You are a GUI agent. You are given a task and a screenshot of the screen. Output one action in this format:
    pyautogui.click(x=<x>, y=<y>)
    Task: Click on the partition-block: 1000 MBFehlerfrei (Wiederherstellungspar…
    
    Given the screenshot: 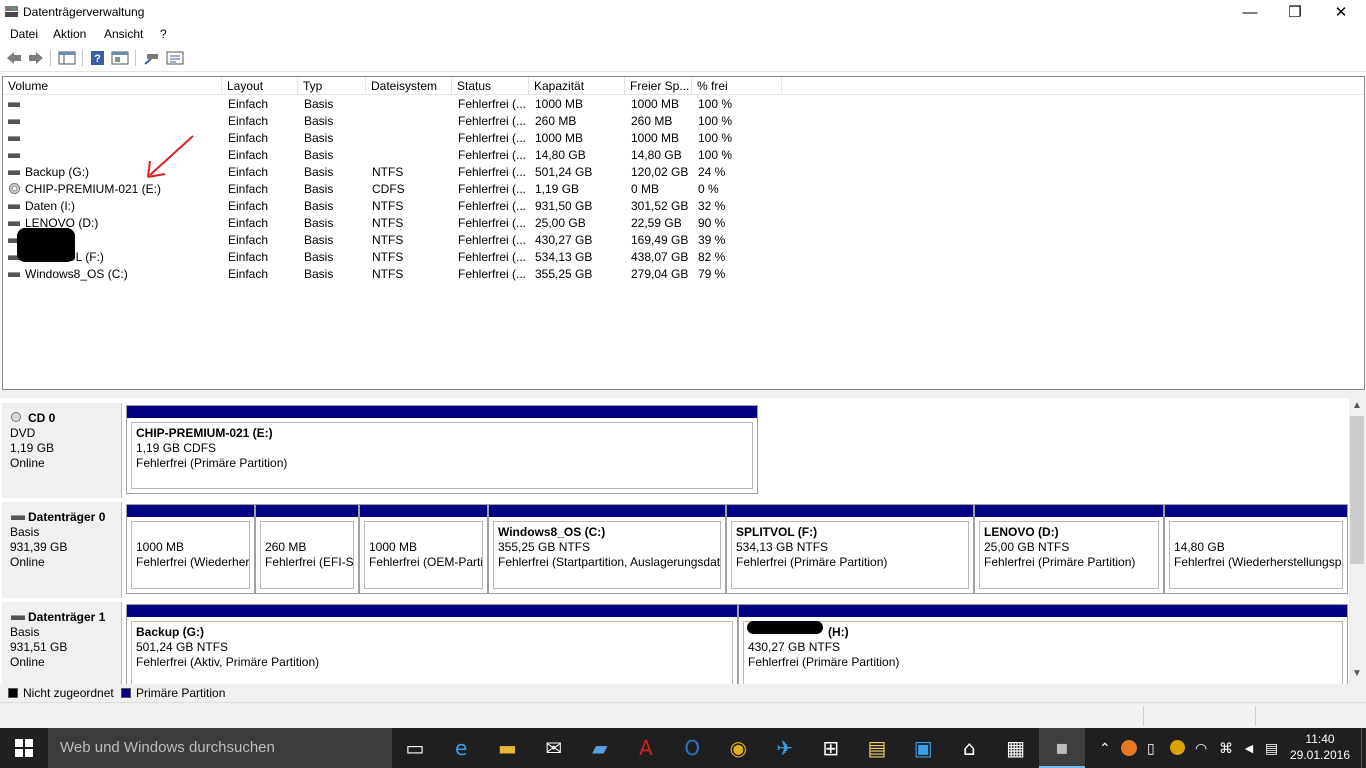 What is the action you would take?
    pyautogui.click(x=190, y=549)
    